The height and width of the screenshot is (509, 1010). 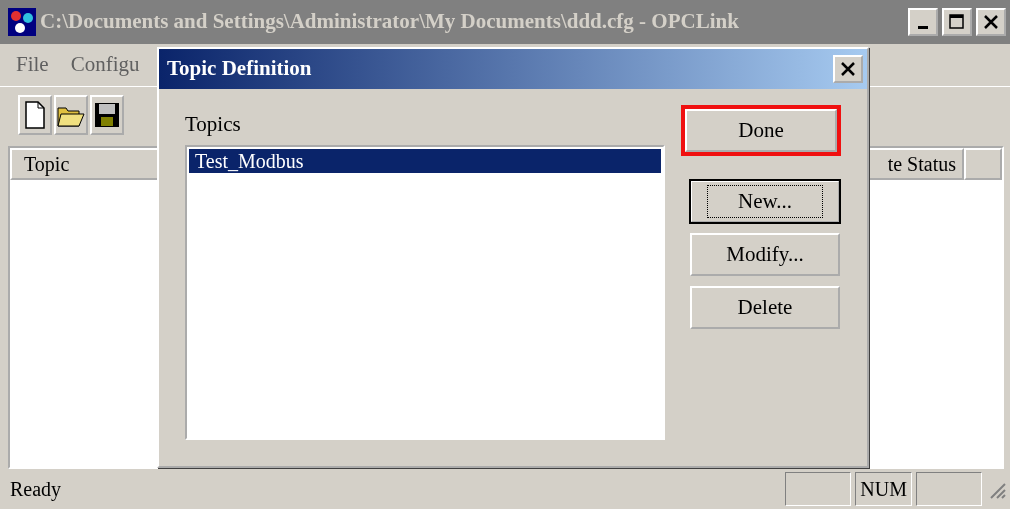 I want to click on window-title: C:\Documents and Settings\Administrator\My Documents\ddd.cfg - OPCLink, so click(x=390, y=22).